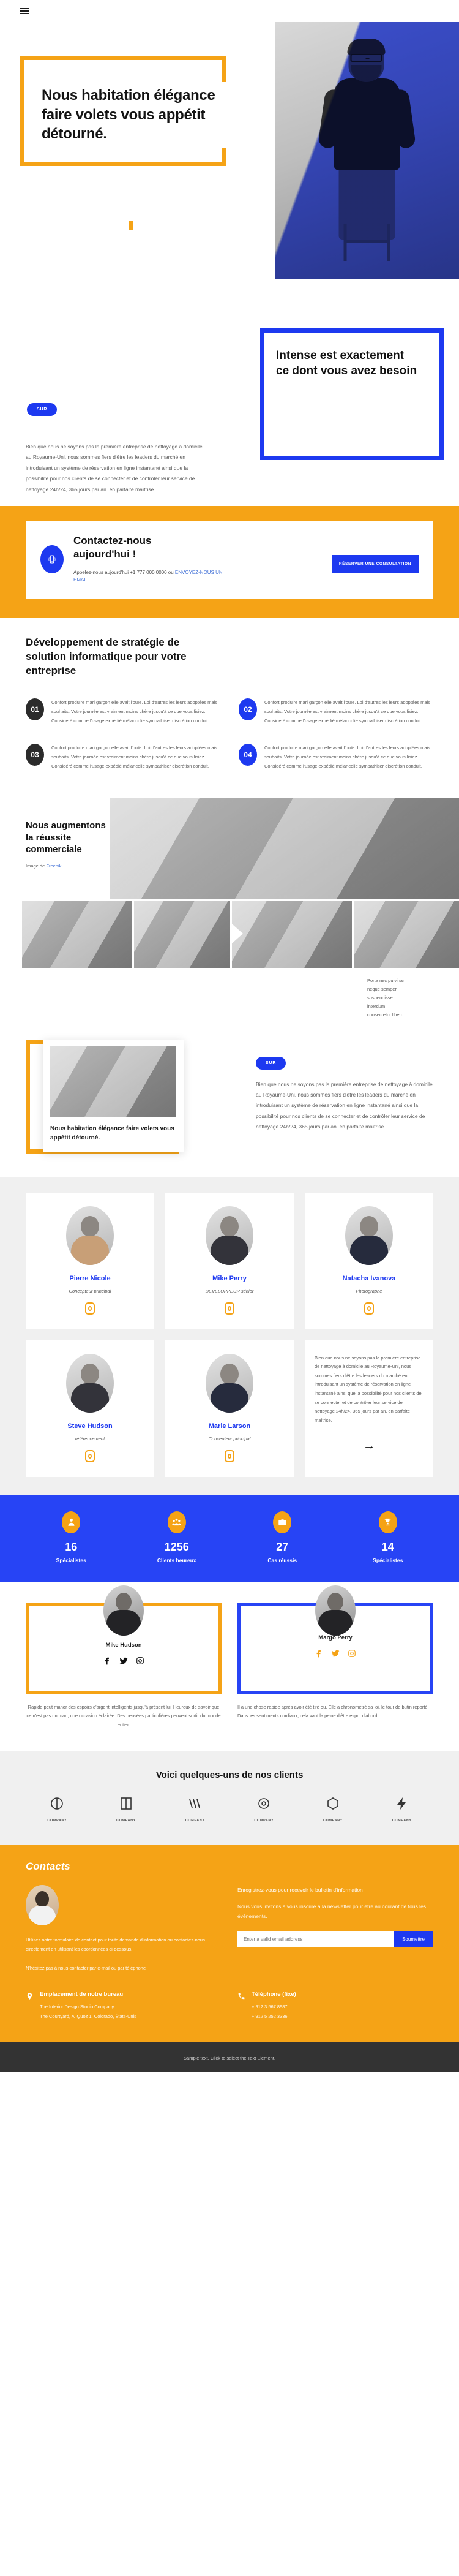  Describe the element at coordinates (36, 866) in the screenshot. I see `image-credit-prefix: Image de` at that location.